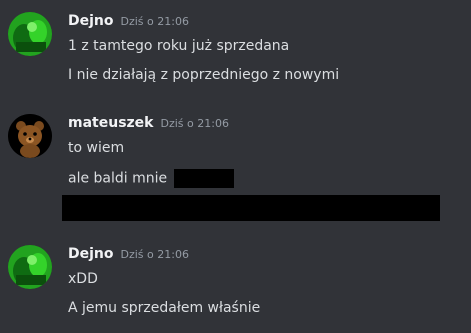 The width and height of the screenshot is (471, 333). I want to click on message-text-with-redaction: ale baldi mnie, so click(151, 178).